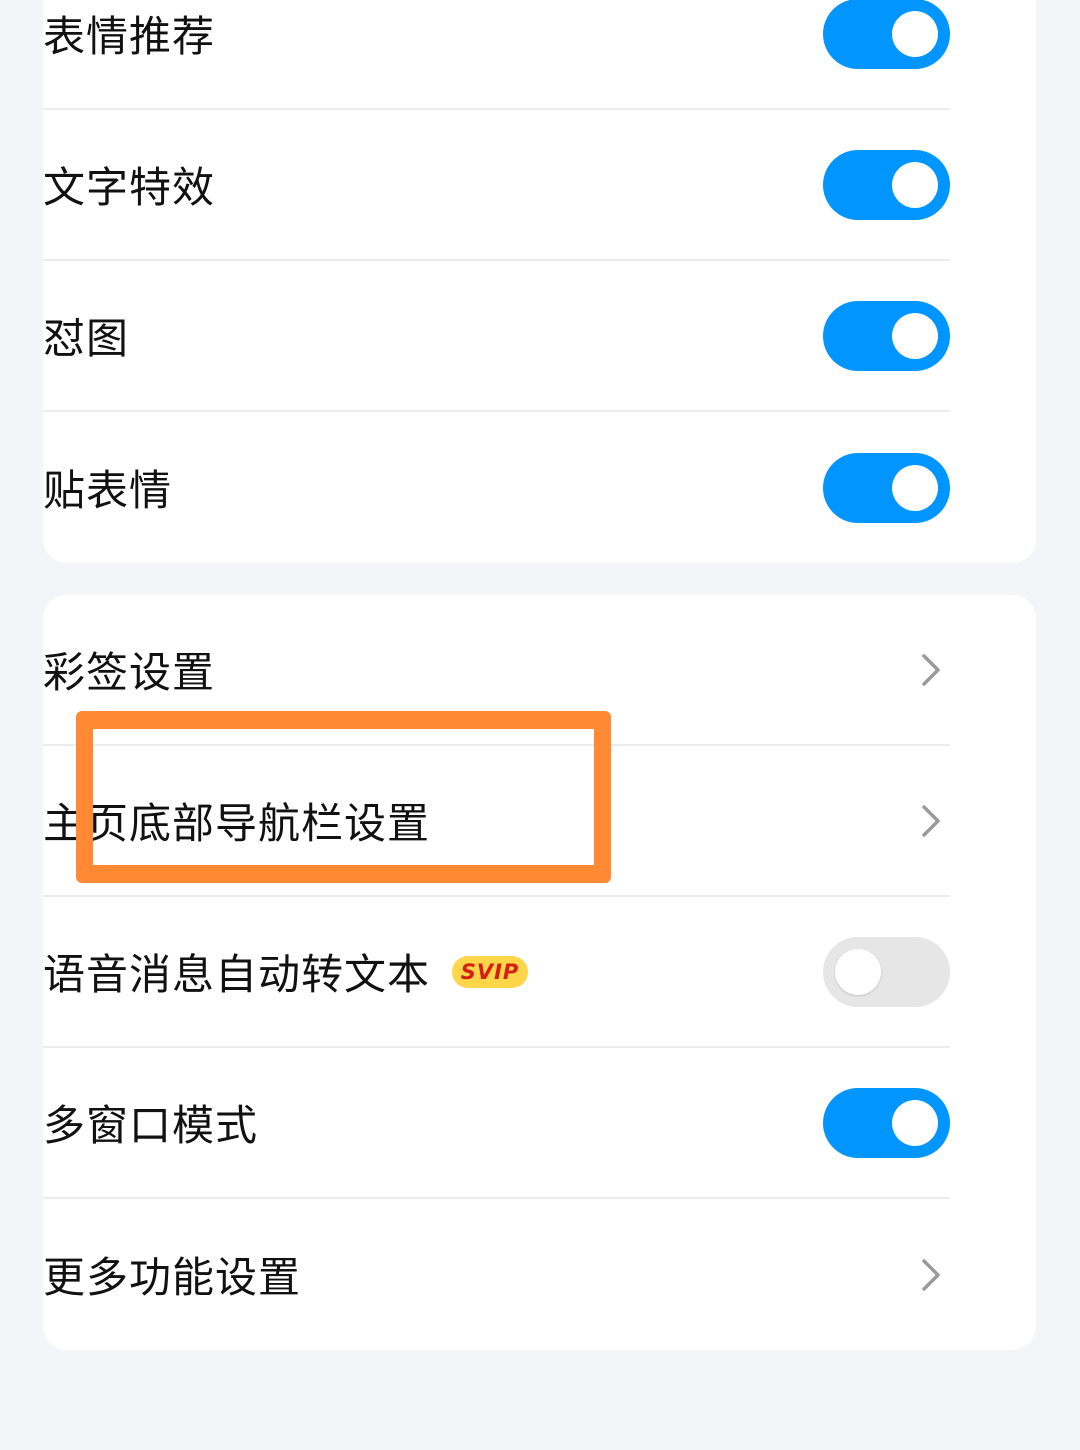  What do you see at coordinates (151, 1125) in the screenshot?
I see `setting-label: 多窗口模式` at bounding box center [151, 1125].